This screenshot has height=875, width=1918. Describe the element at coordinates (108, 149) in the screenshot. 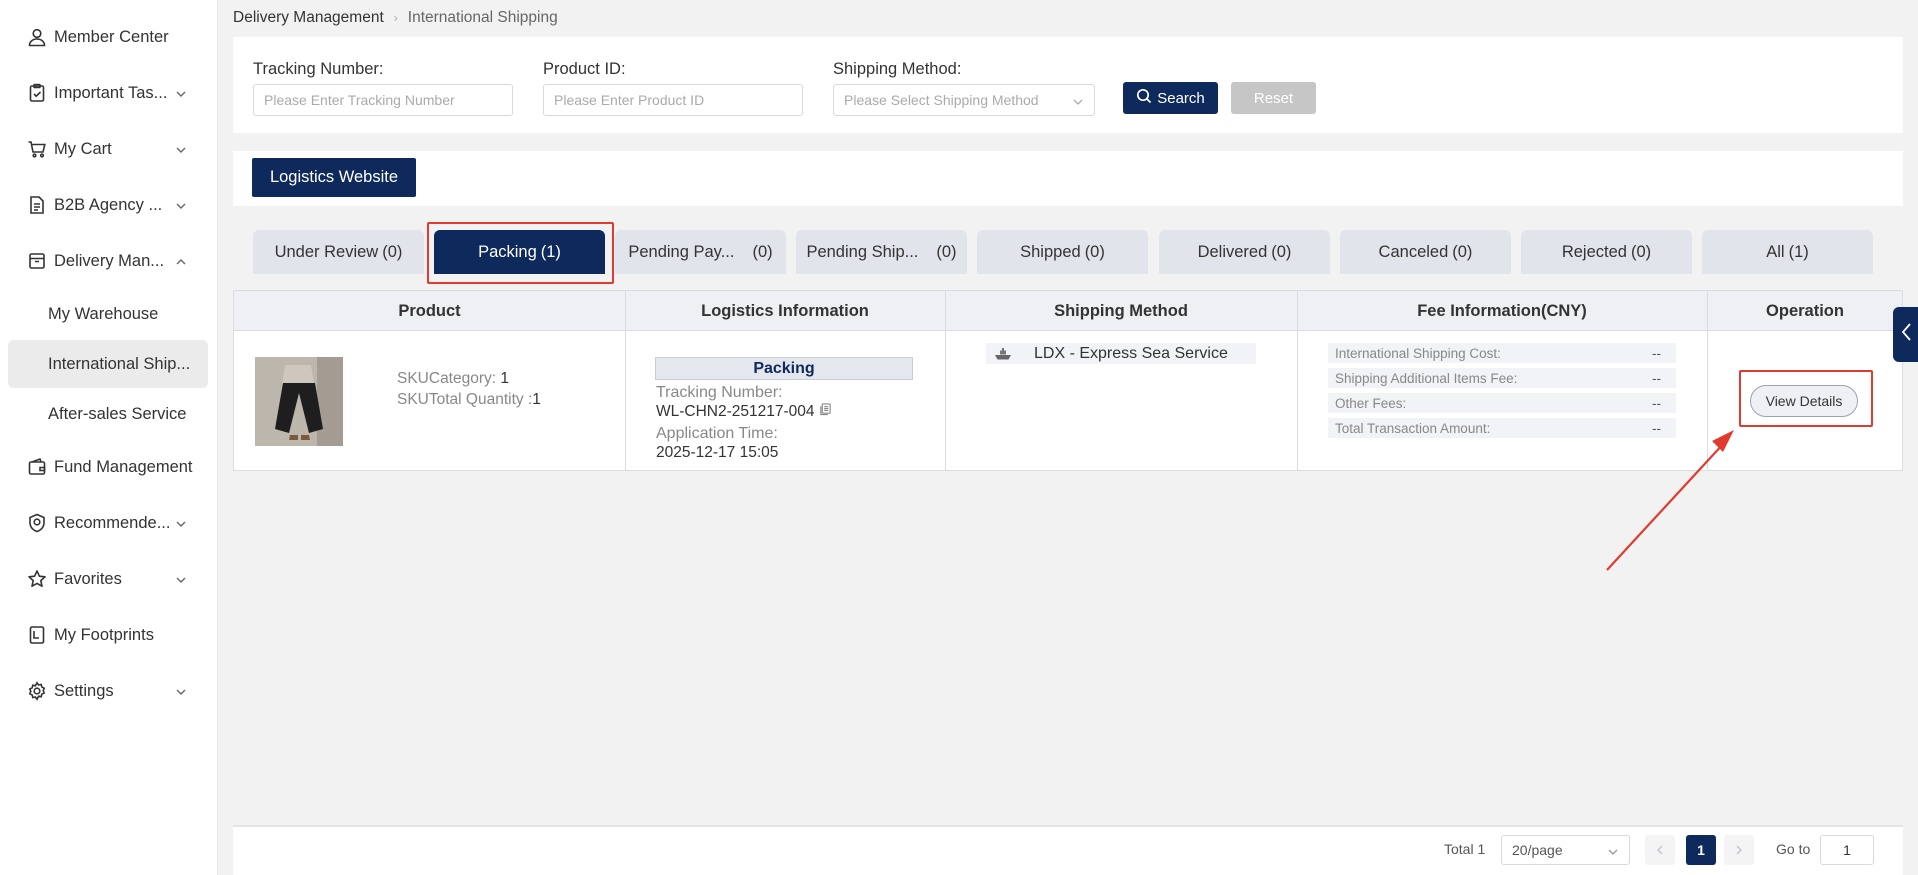

I see `sidebar-item-my-cart: My Cart` at that location.